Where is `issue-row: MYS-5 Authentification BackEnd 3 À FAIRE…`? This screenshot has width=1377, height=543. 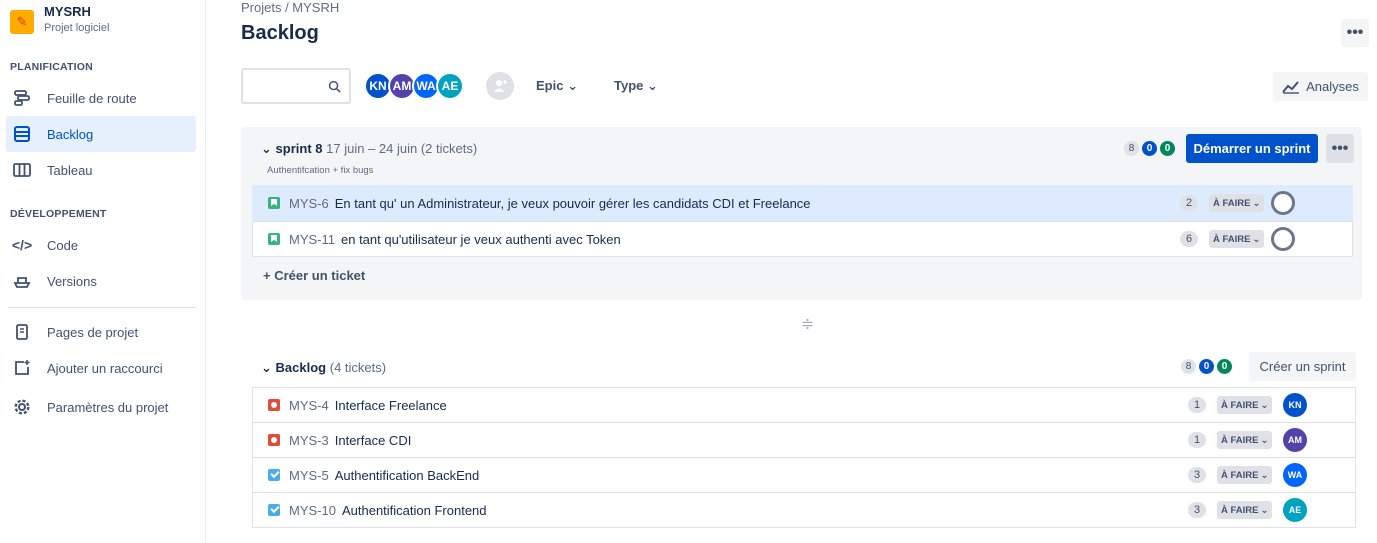 issue-row: MYS-5 Authentification BackEnd 3 À FAIRE… is located at coordinates (804, 475).